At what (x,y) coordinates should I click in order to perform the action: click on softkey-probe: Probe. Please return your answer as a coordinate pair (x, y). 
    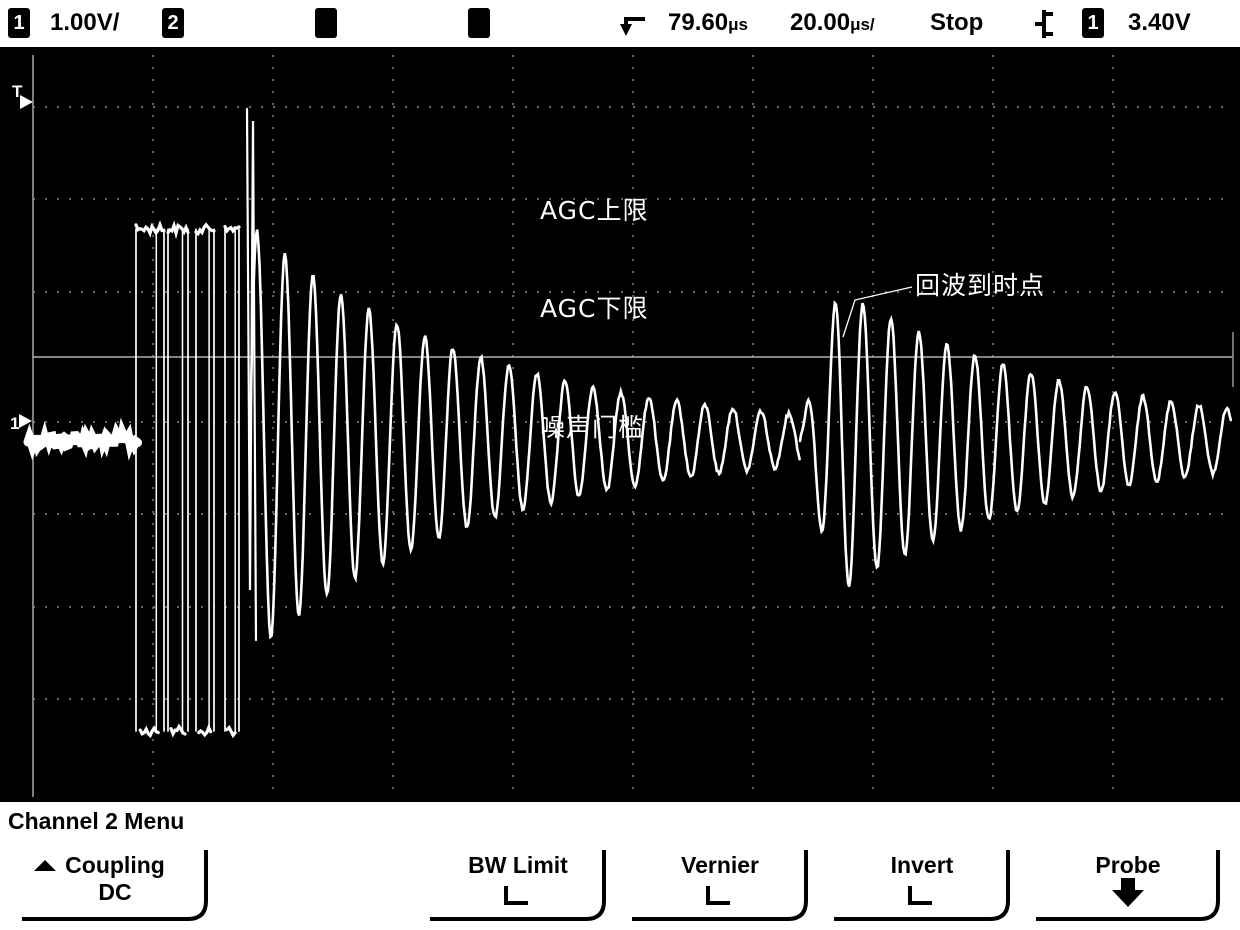
    Looking at the image, I should click on (1128, 885).